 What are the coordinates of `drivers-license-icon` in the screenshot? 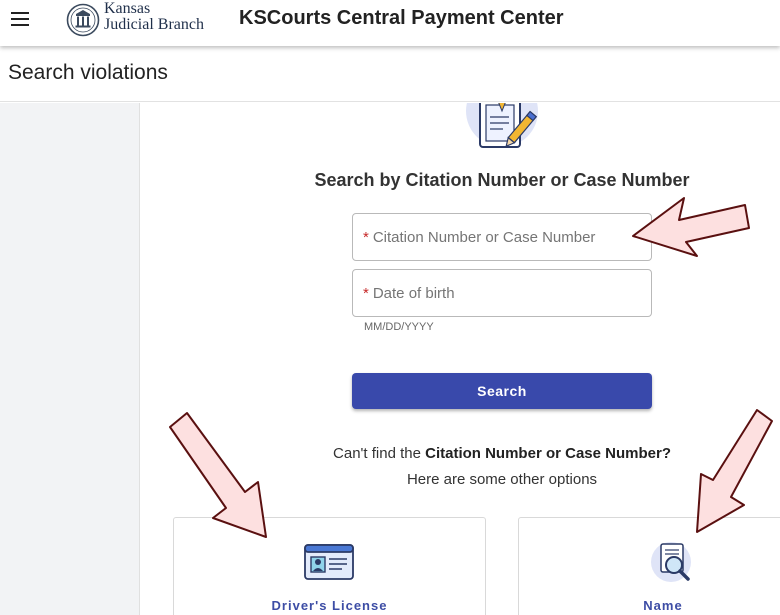 It's located at (329, 562).